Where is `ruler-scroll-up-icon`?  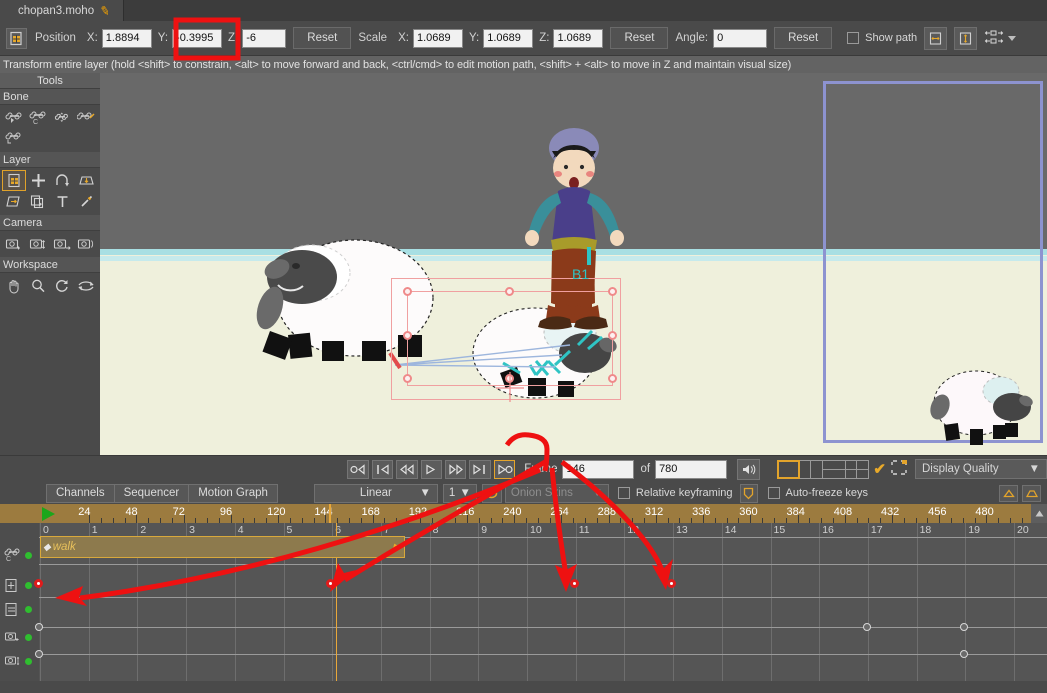 ruler-scroll-up-icon is located at coordinates (1039, 513).